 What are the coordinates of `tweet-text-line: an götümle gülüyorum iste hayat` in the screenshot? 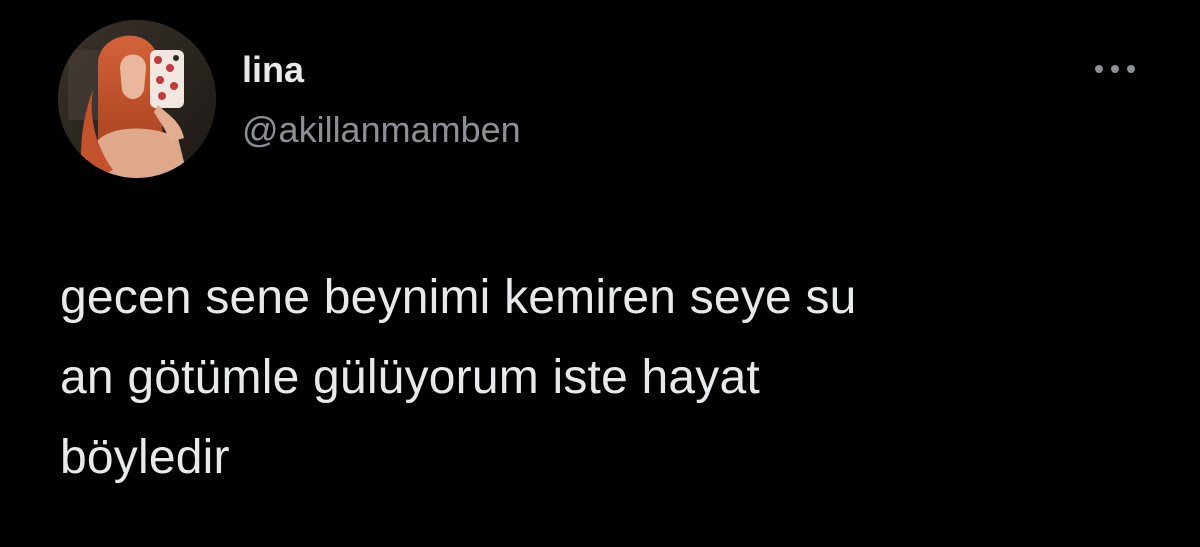 It's located at (410, 377).